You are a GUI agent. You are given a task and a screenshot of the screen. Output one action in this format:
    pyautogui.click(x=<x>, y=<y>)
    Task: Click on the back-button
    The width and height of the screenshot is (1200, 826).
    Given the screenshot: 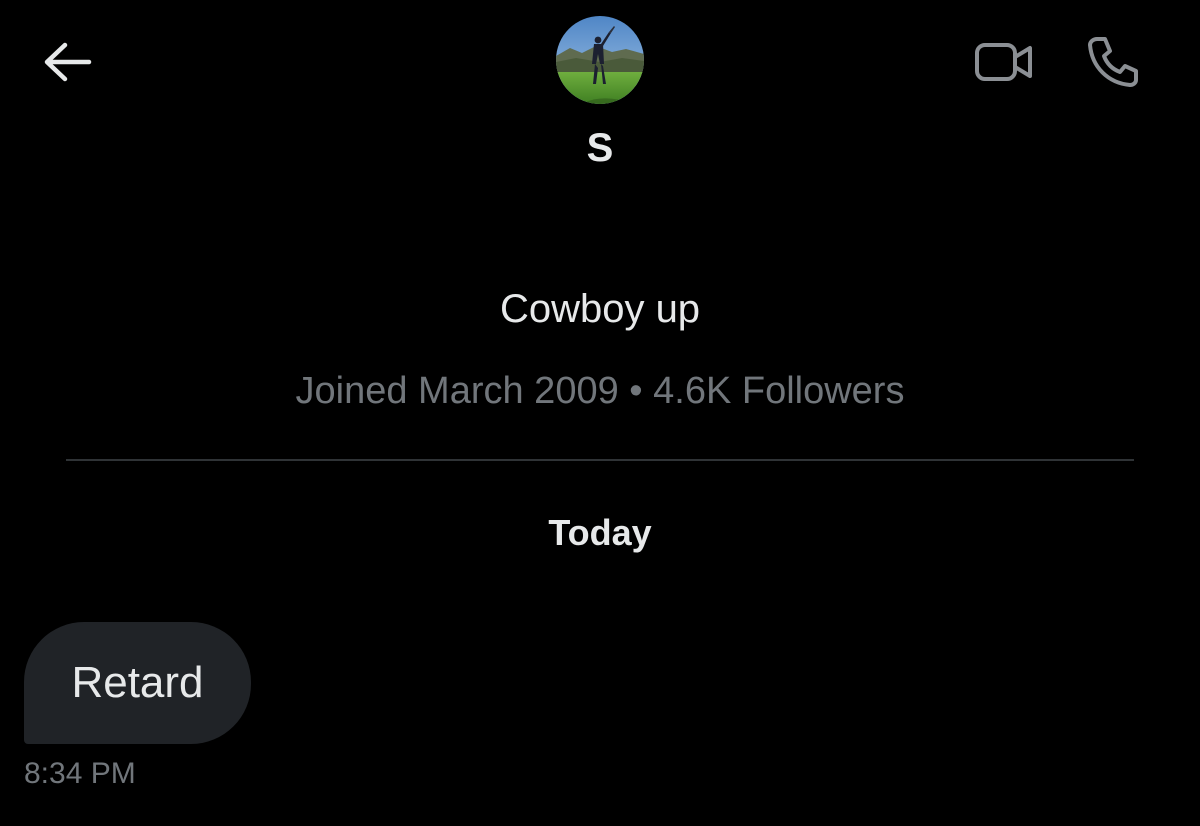 What is the action you would take?
    pyautogui.click(x=66, y=62)
    